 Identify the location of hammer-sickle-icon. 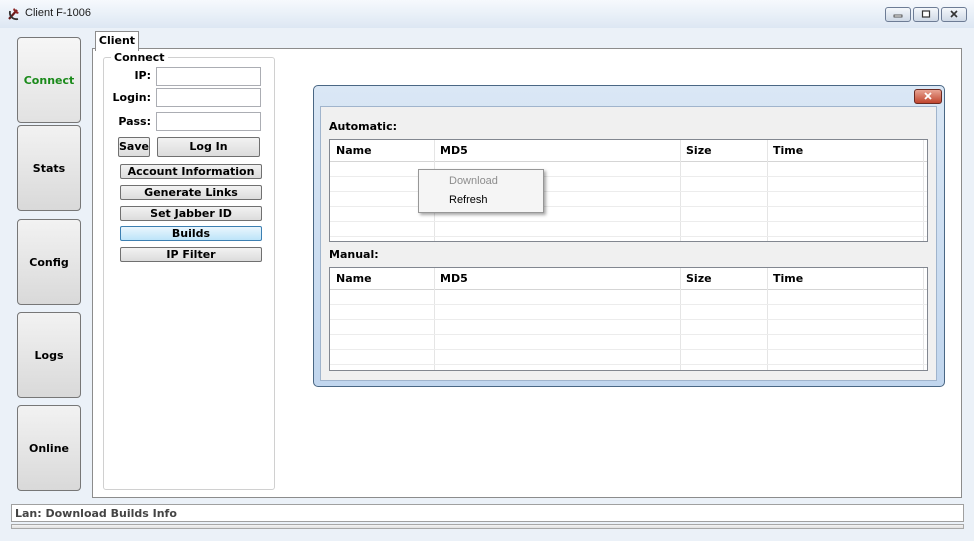
(14, 14).